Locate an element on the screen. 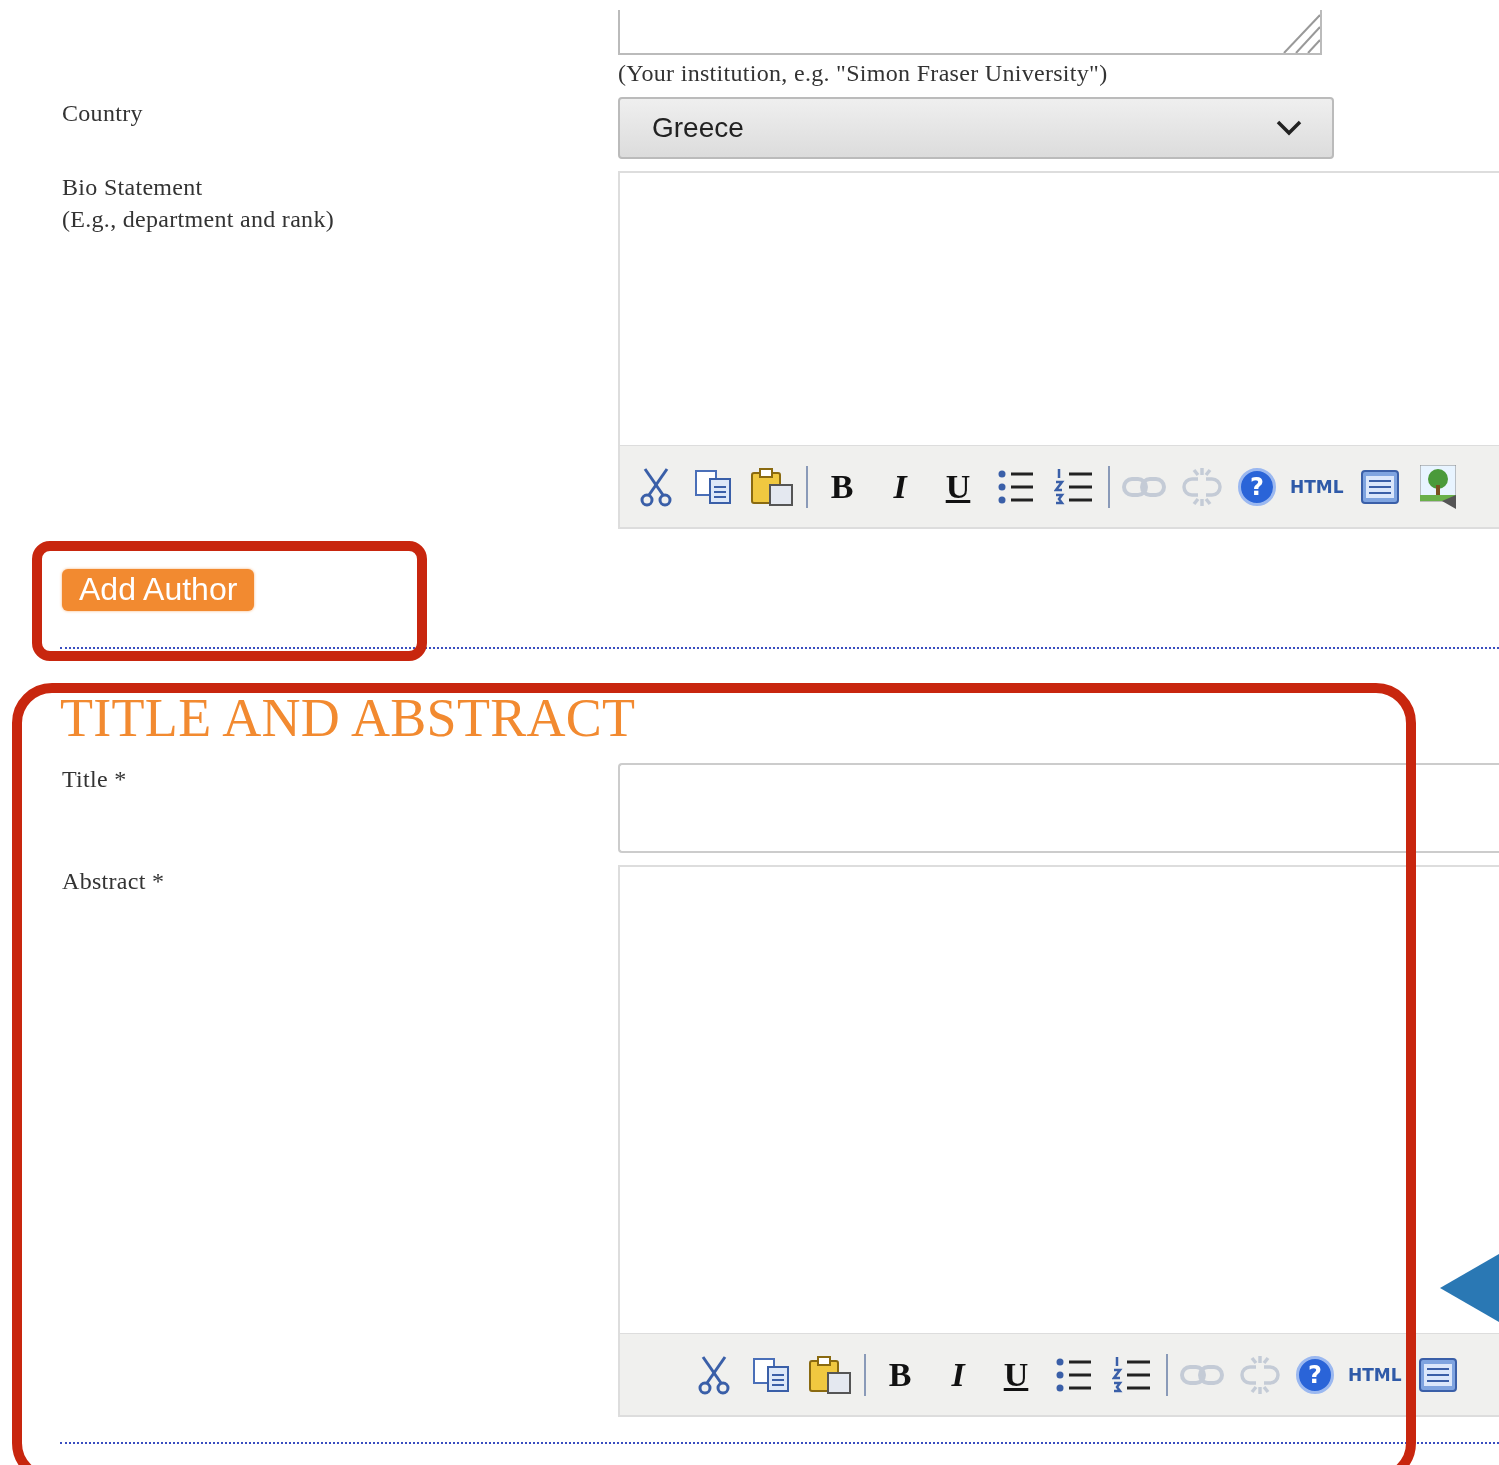 The image size is (1499, 1465). country-select: Greece is located at coordinates (976, 128).